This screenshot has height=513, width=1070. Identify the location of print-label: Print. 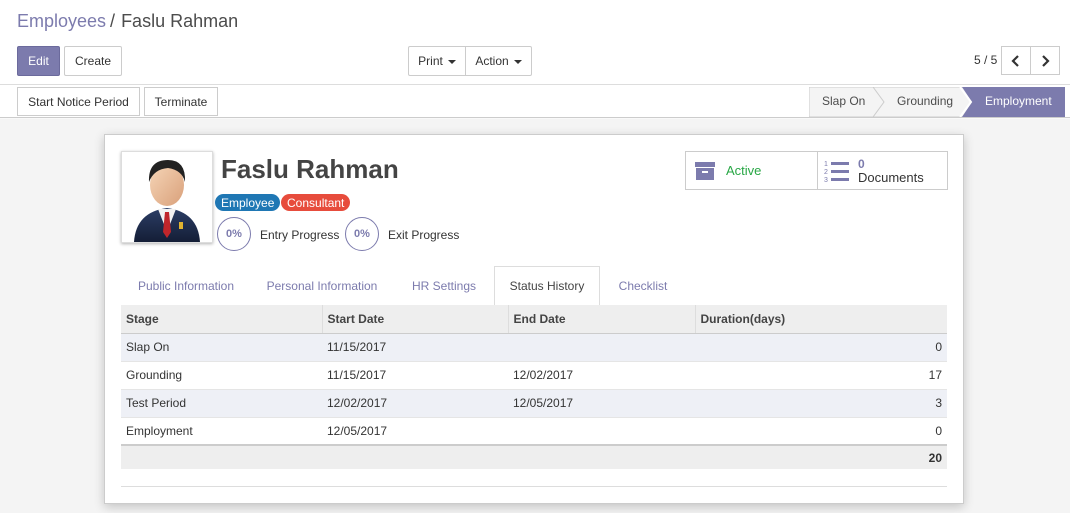
(430, 61).